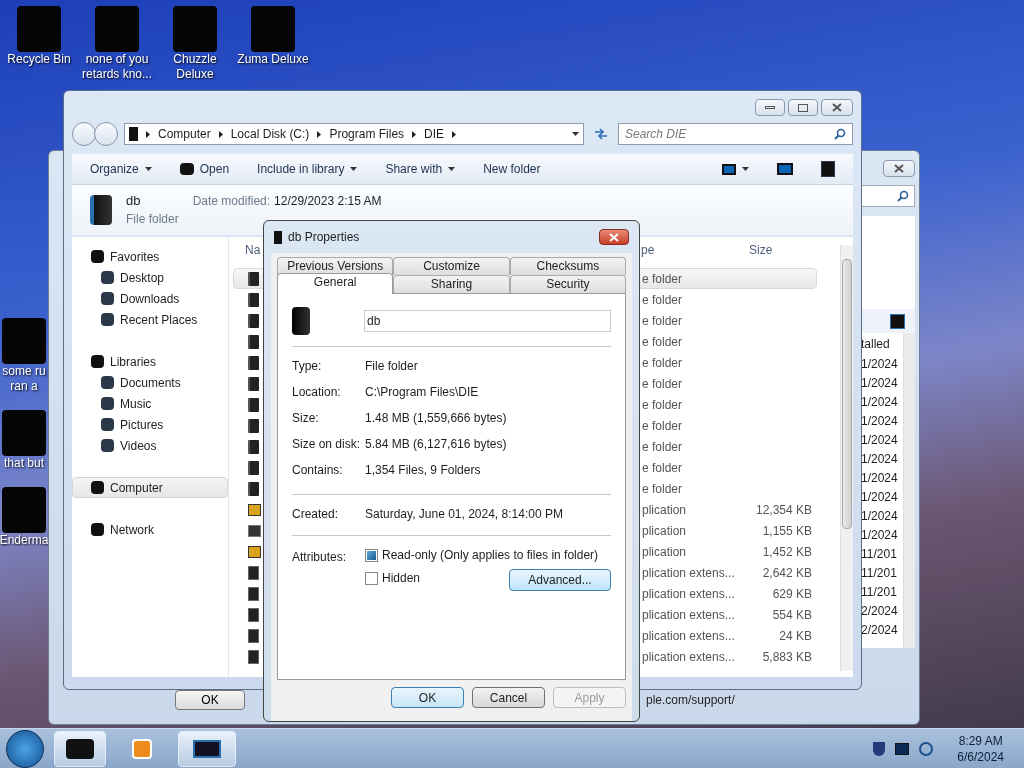 Image resolution: width=1024 pixels, height=768 pixels. What do you see at coordinates (327, 444) in the screenshot?
I see `property-label: Size on disk:` at bounding box center [327, 444].